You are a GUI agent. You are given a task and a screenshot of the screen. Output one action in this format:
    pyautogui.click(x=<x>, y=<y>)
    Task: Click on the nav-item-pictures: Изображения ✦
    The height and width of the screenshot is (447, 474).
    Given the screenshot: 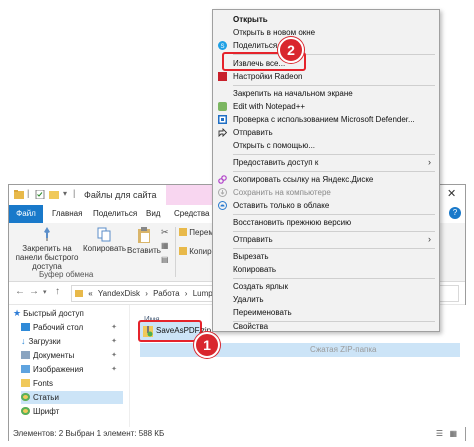 What is the action you would take?
    pyautogui.click(x=72, y=369)
    